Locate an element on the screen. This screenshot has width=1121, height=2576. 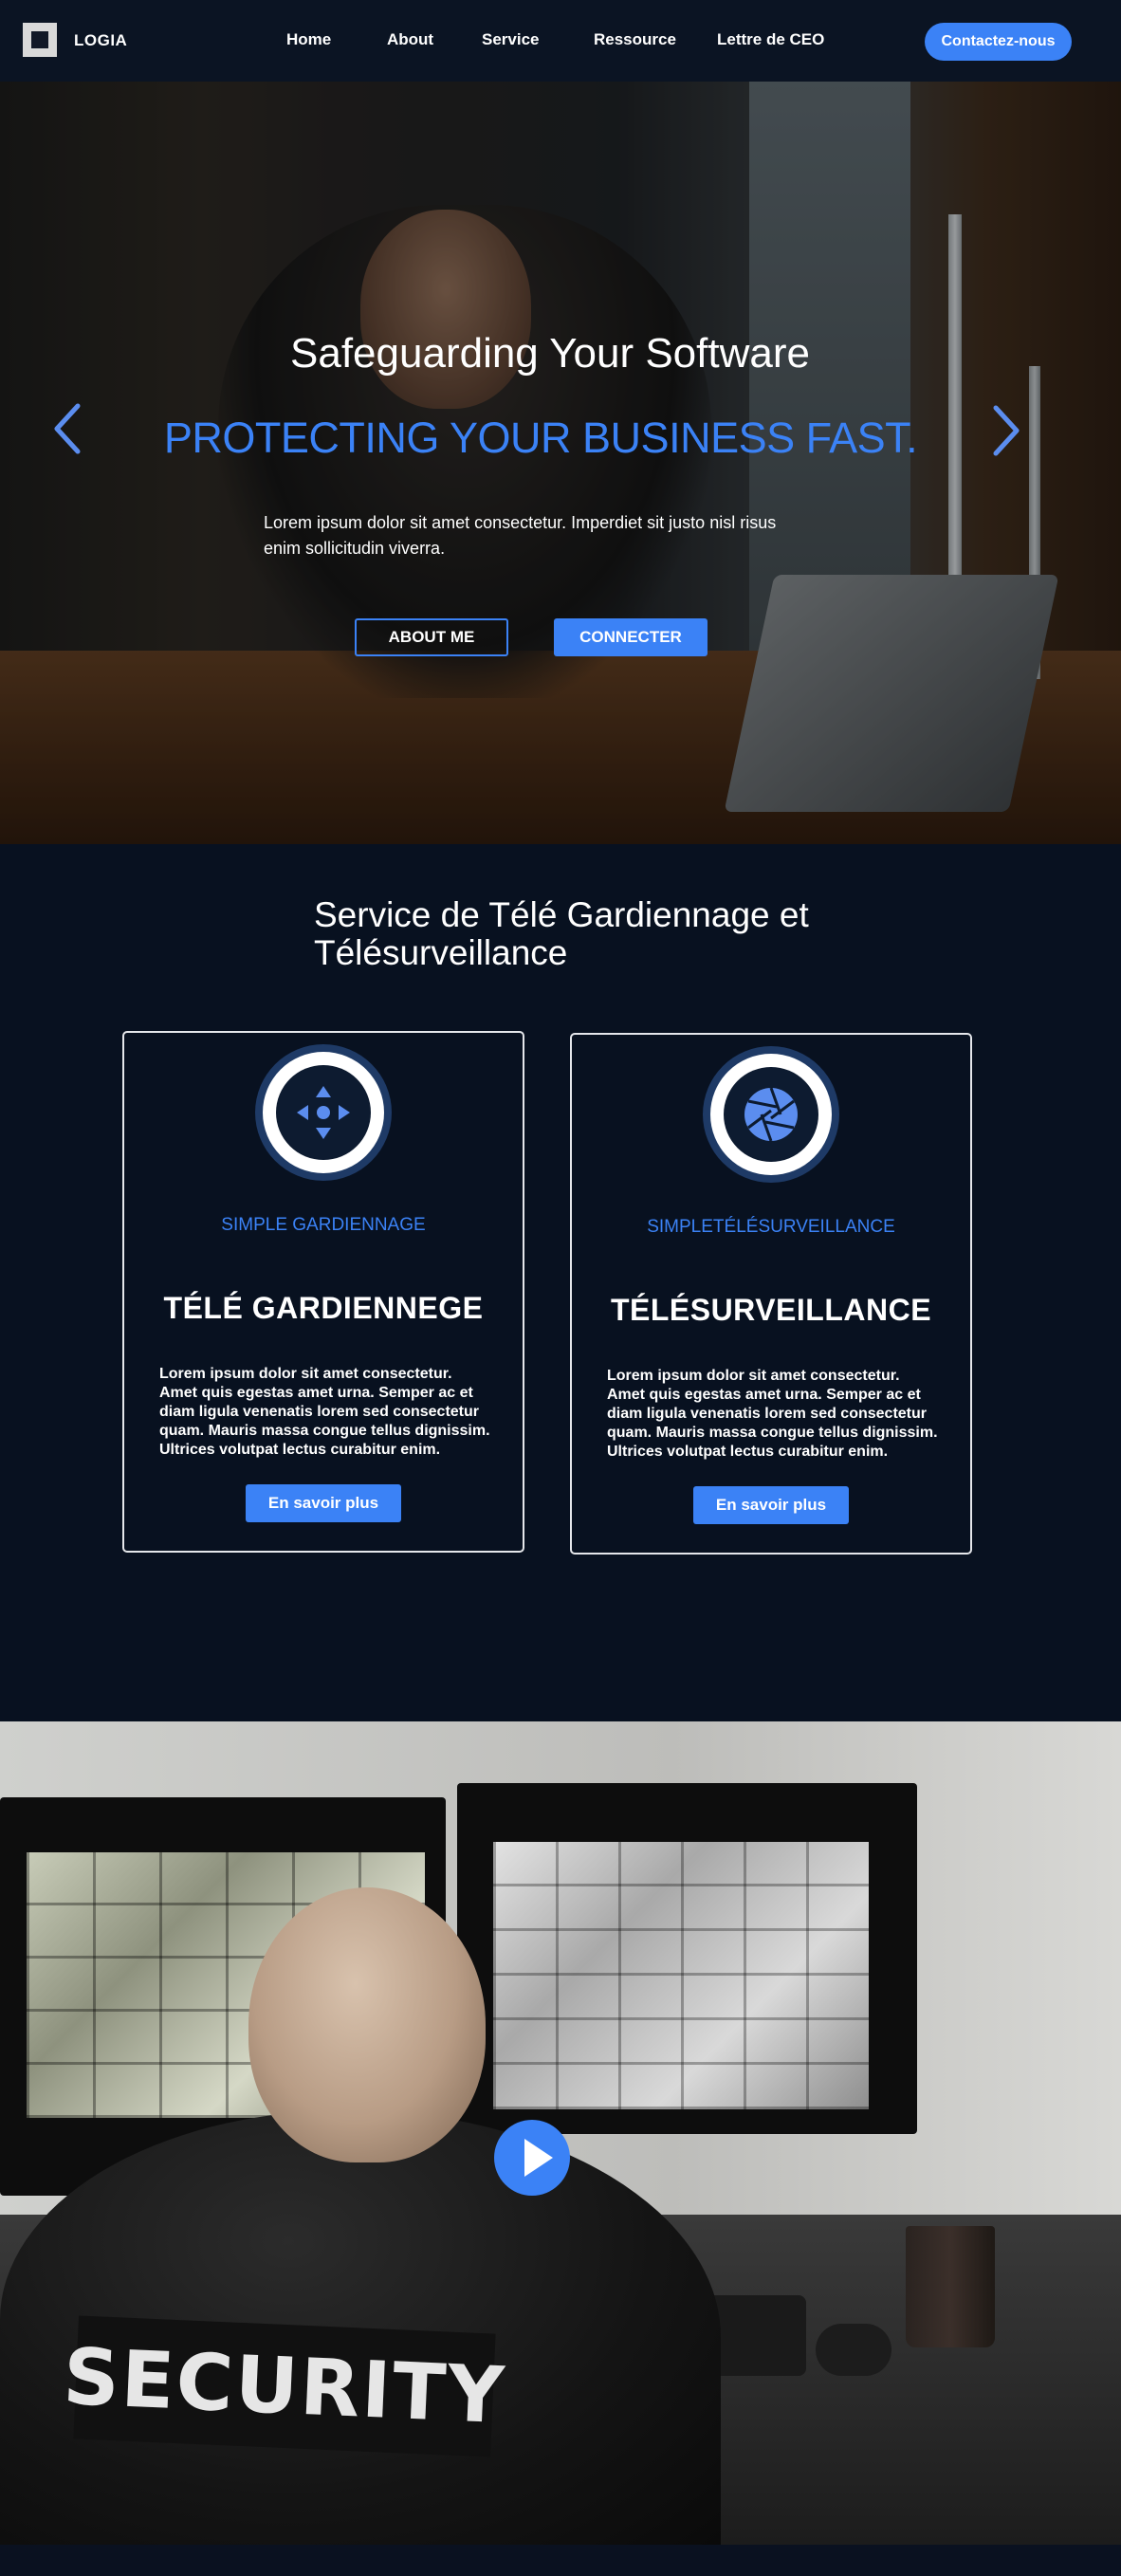
logo-icon is located at coordinates (40, 40).